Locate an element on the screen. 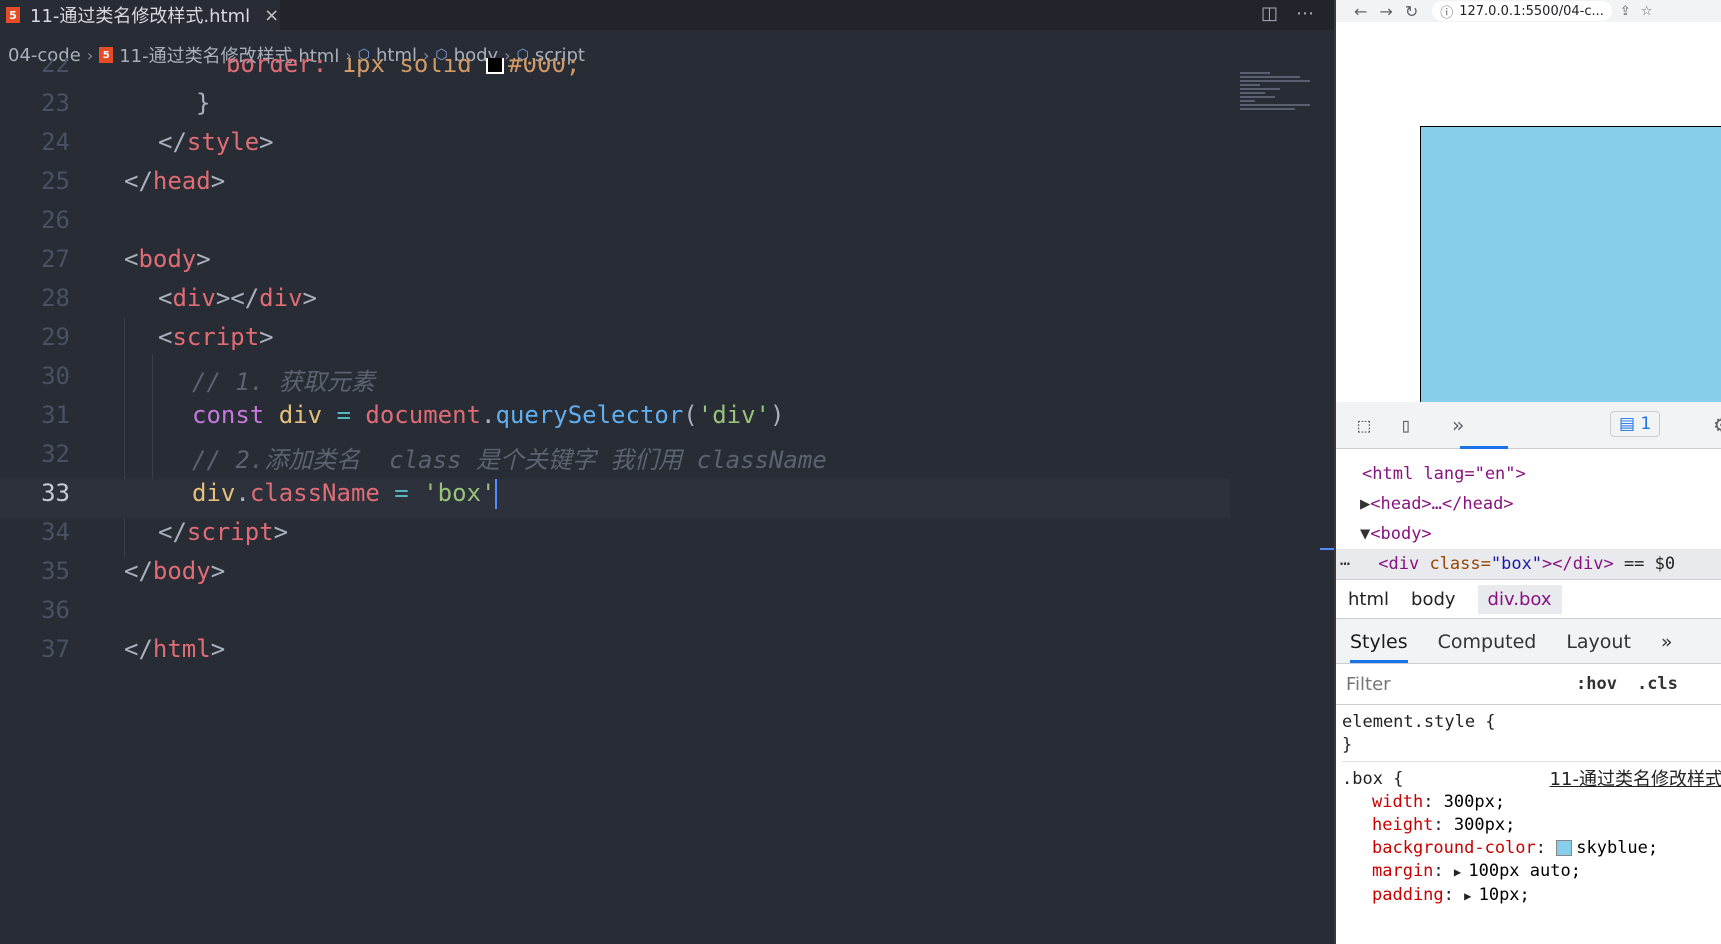 The image size is (1721, 944). css-declaration: padding: ▶ 10px; is located at coordinates (1531, 896).